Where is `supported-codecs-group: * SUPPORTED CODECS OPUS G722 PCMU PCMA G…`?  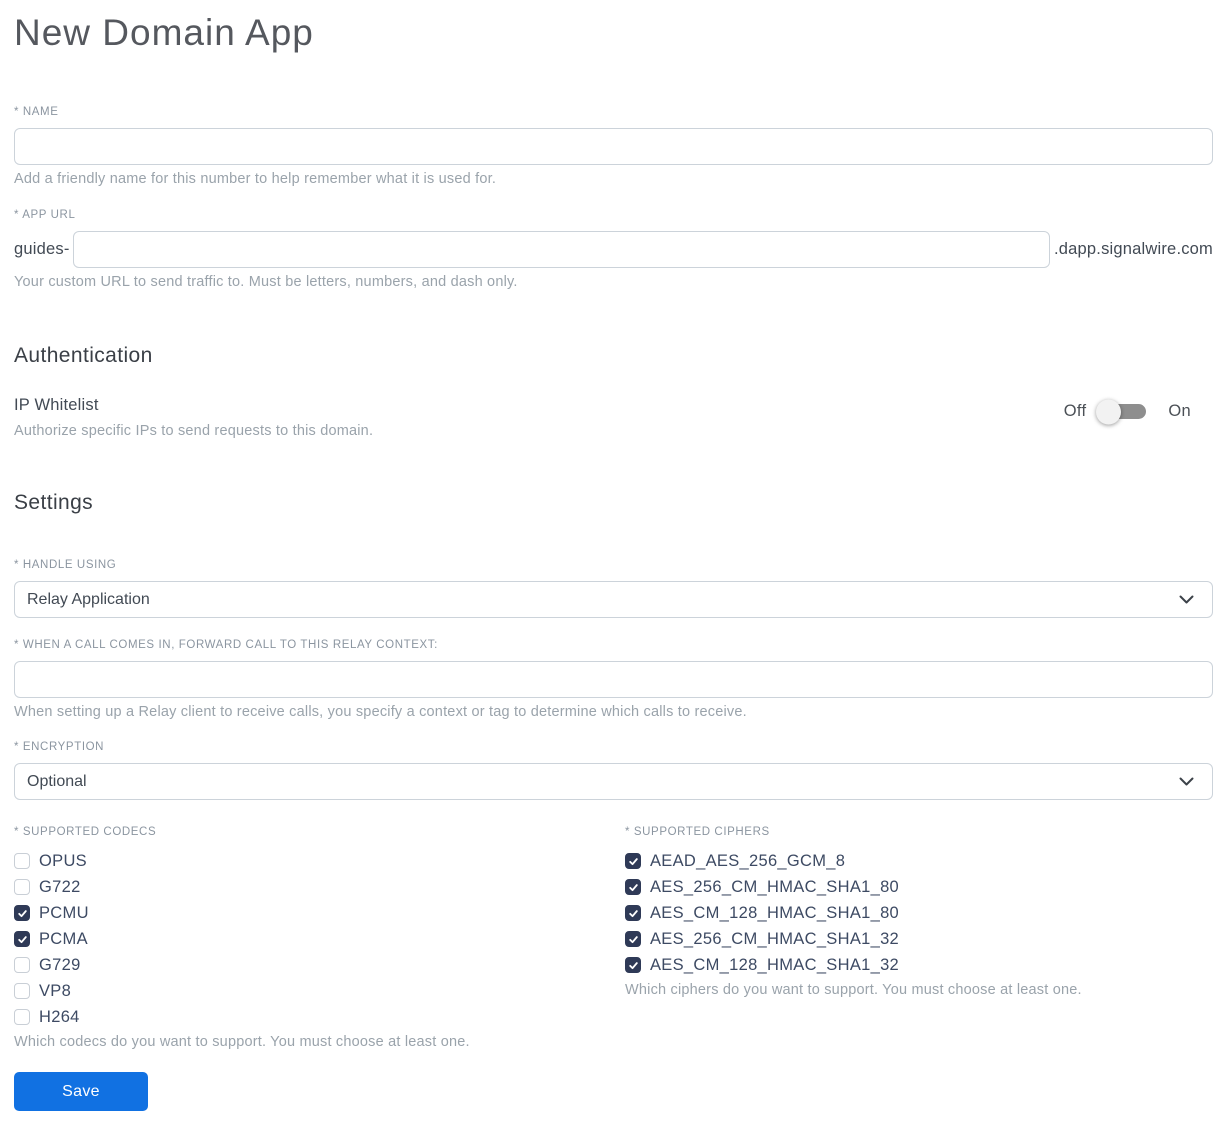 supported-codecs-group: * SUPPORTED CODECS OPUS G722 PCMU PCMA G… is located at coordinates (319, 938).